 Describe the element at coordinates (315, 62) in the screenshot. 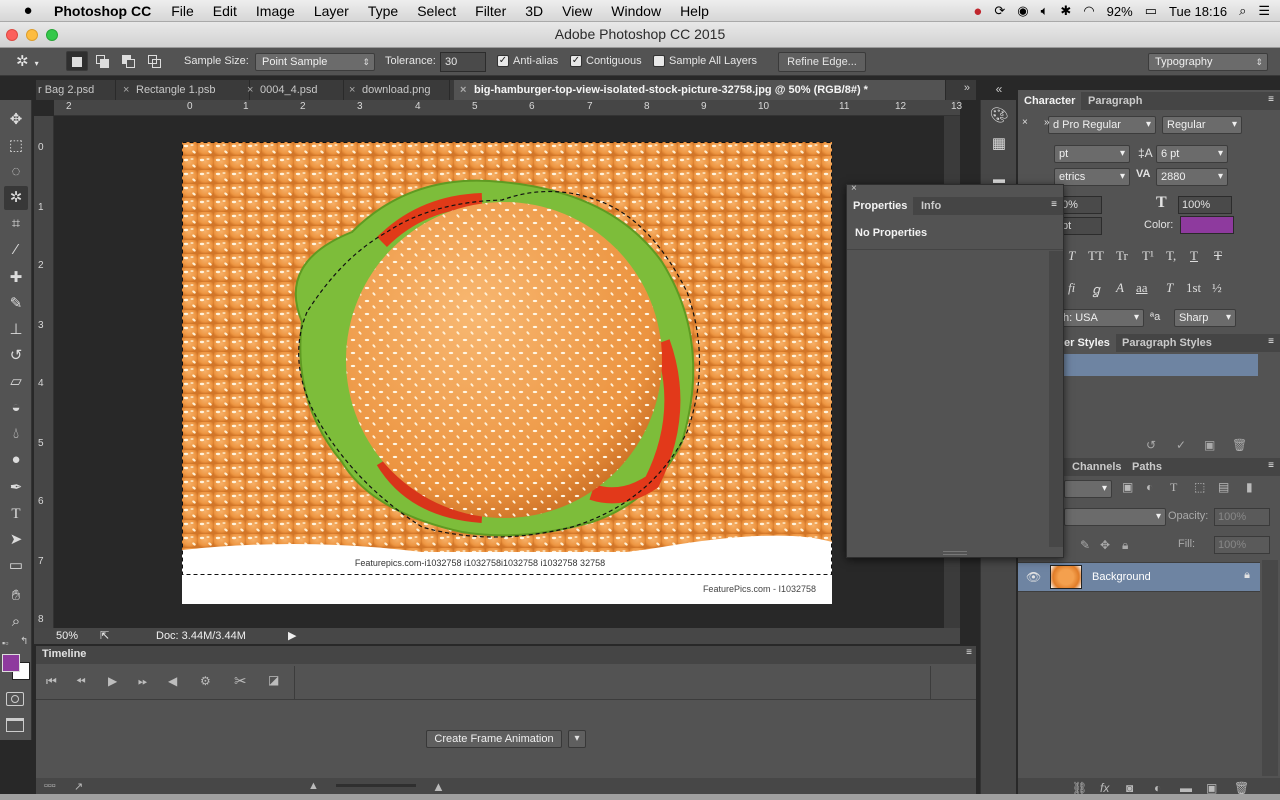

I see `sample-size-select: Point Sample` at that location.